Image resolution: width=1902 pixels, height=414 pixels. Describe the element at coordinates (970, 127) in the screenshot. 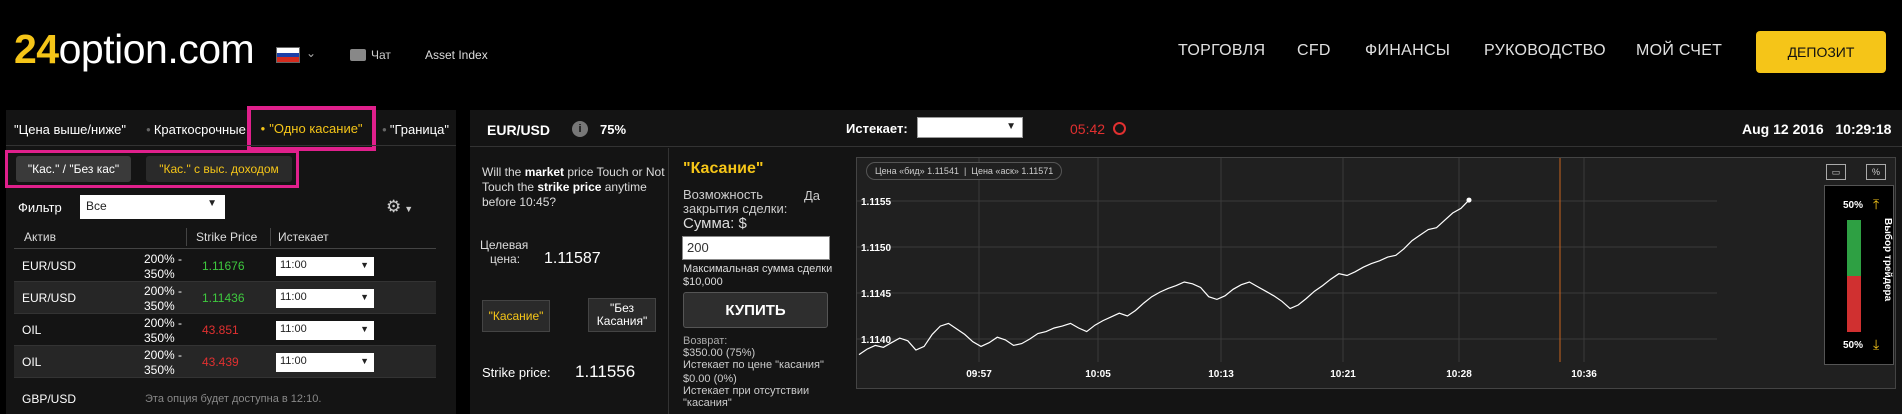

I see `expiry-select: ▼` at that location.